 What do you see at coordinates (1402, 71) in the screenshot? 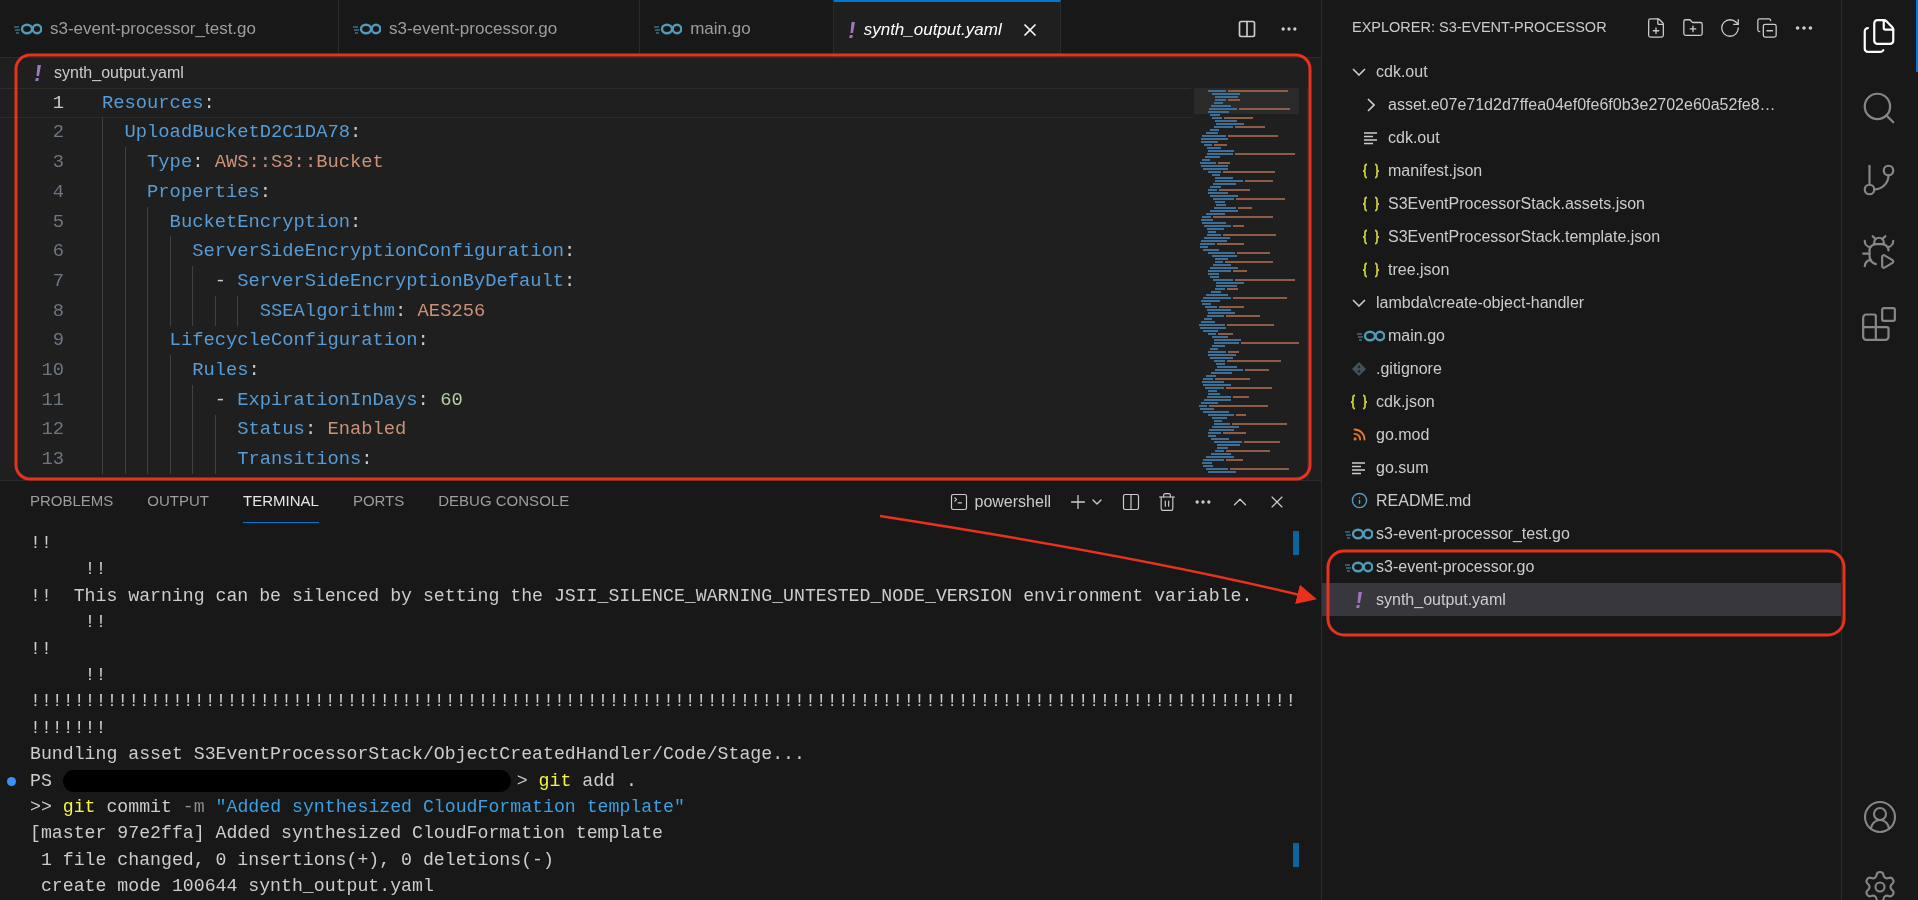
I see `file-name: cdk.out` at bounding box center [1402, 71].